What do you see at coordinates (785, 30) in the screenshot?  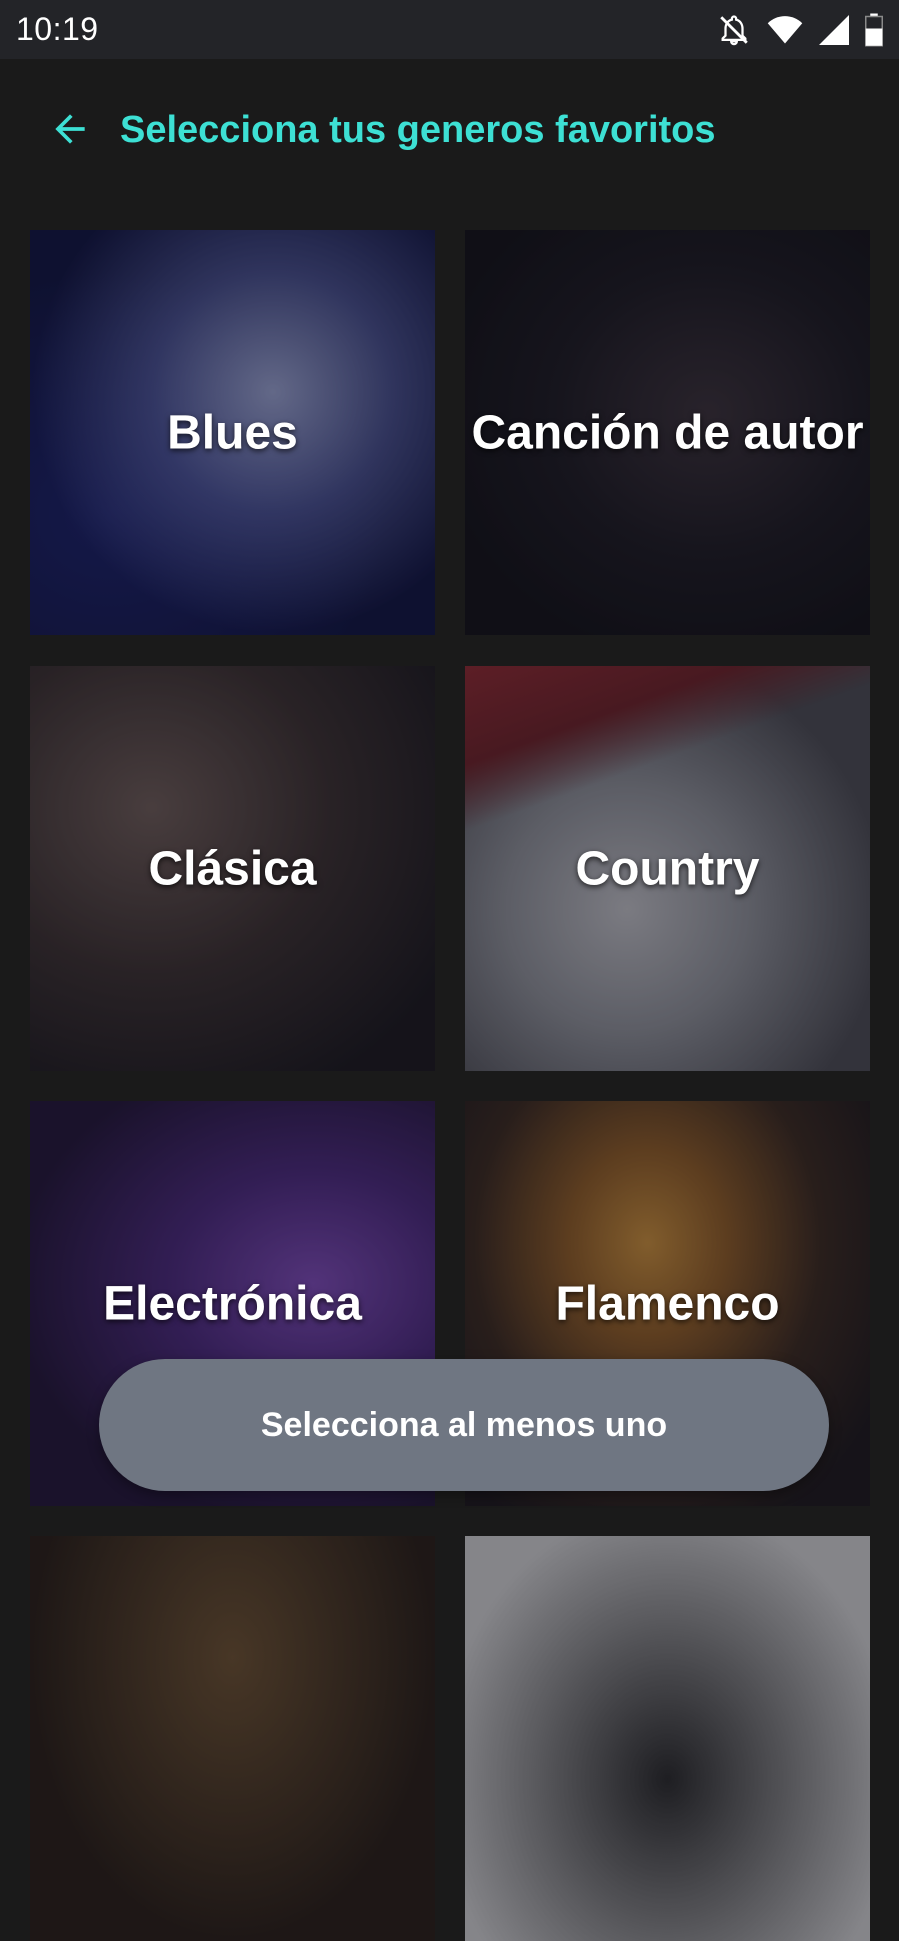 I see `wifi-icon` at bounding box center [785, 30].